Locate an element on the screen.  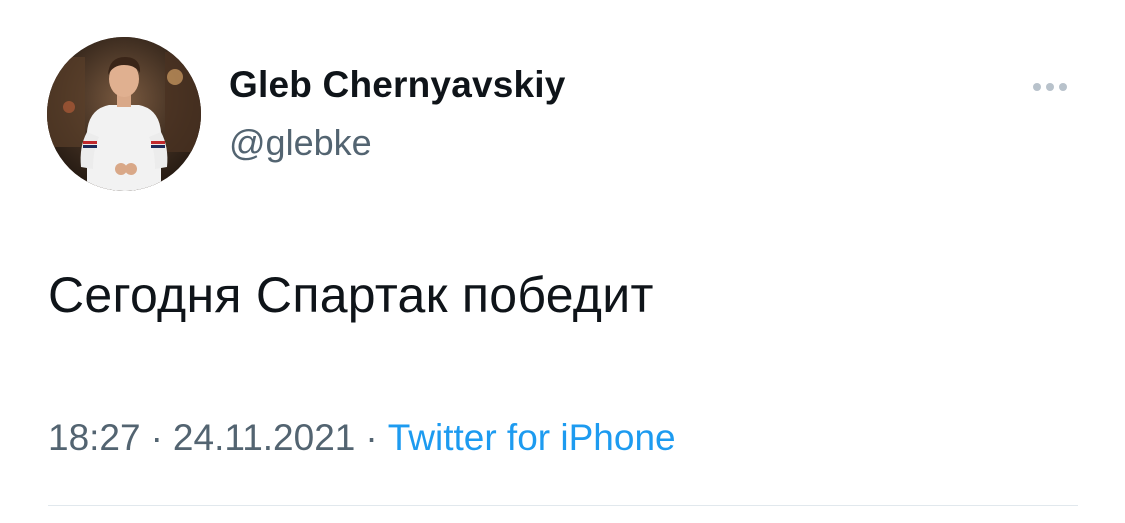
tweet-source-link: Twitter for iPhone is located at coordinates (532, 437).